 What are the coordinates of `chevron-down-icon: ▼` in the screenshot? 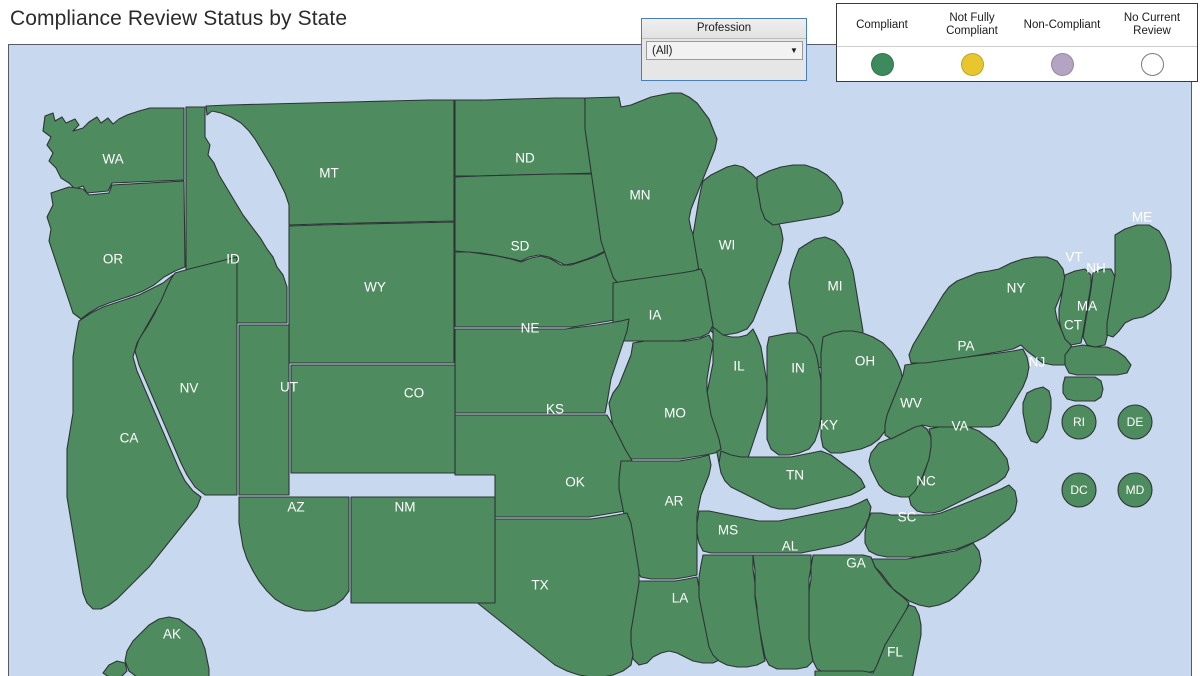 It's located at (794, 50).